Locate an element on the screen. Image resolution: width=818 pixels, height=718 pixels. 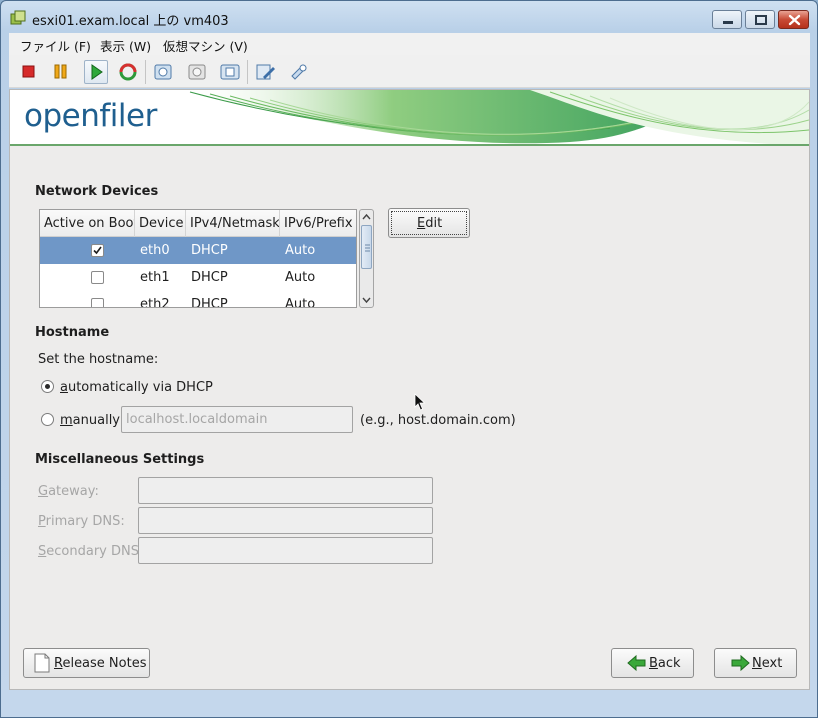
play-icon is located at coordinates (97, 72).